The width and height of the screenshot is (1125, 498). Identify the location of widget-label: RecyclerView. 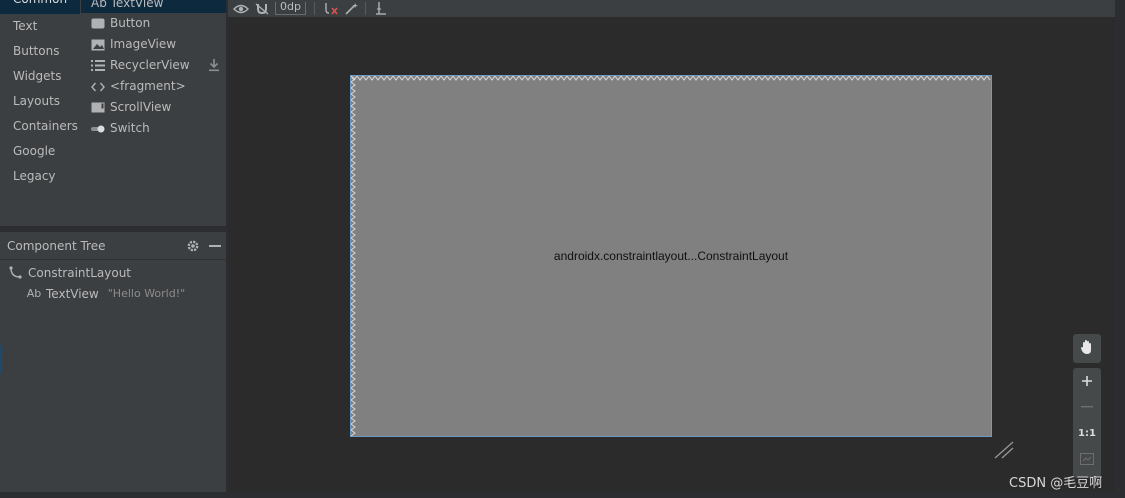
(150, 65).